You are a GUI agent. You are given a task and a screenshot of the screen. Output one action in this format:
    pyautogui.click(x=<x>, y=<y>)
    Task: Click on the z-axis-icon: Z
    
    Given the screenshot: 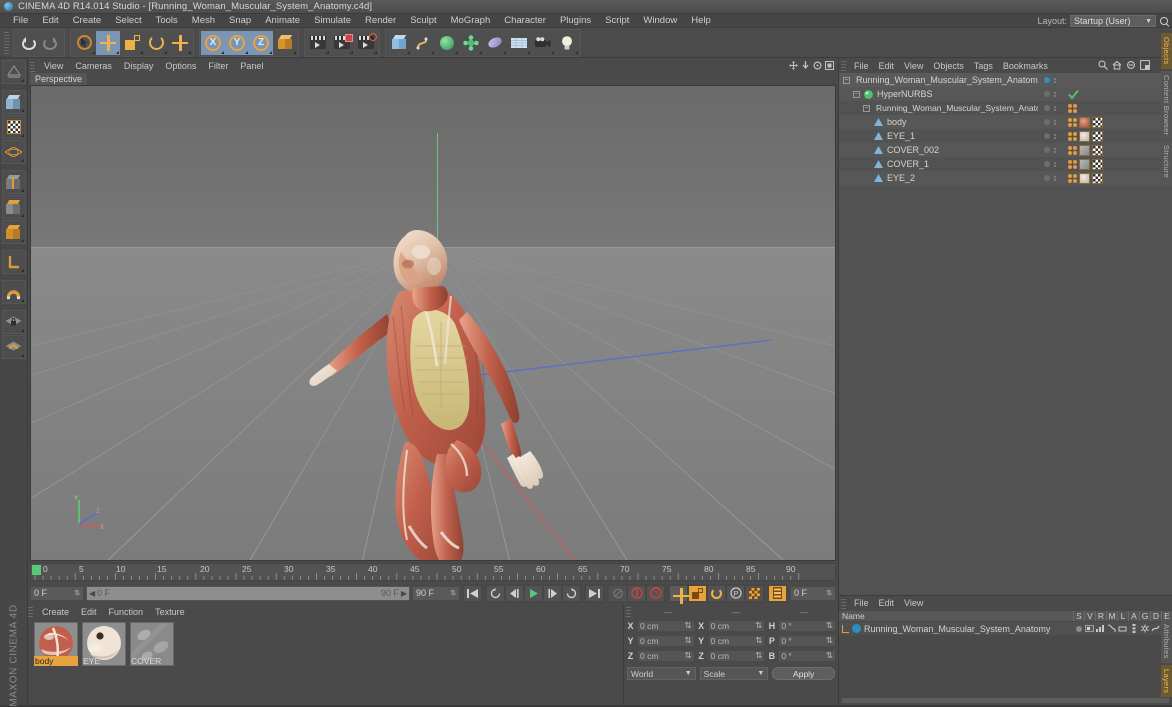 What is the action you would take?
    pyautogui.click(x=261, y=42)
    